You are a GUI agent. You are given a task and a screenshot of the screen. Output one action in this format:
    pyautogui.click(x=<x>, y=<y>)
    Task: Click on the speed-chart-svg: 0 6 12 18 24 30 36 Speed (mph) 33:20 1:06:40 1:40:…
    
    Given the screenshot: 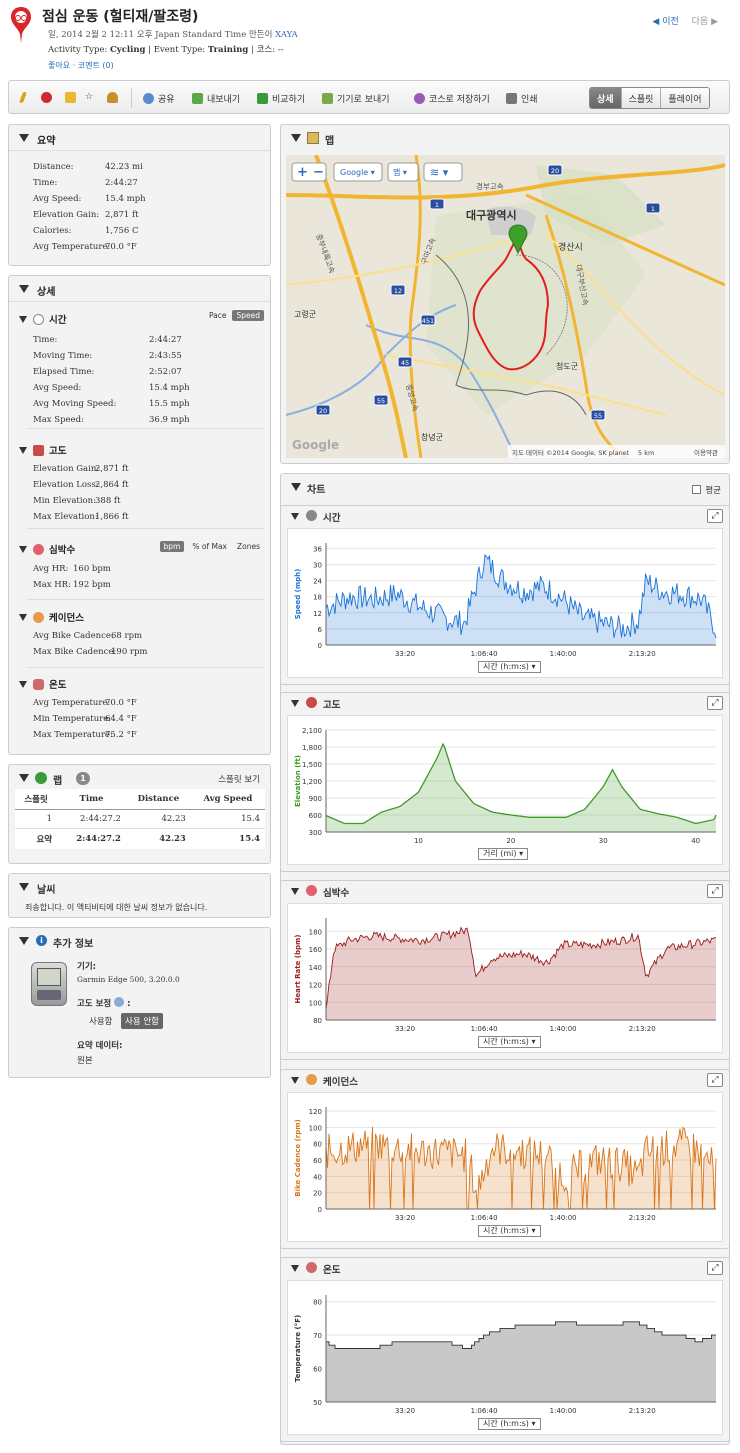 What is the action you would take?
    pyautogui.click(x=506, y=605)
    